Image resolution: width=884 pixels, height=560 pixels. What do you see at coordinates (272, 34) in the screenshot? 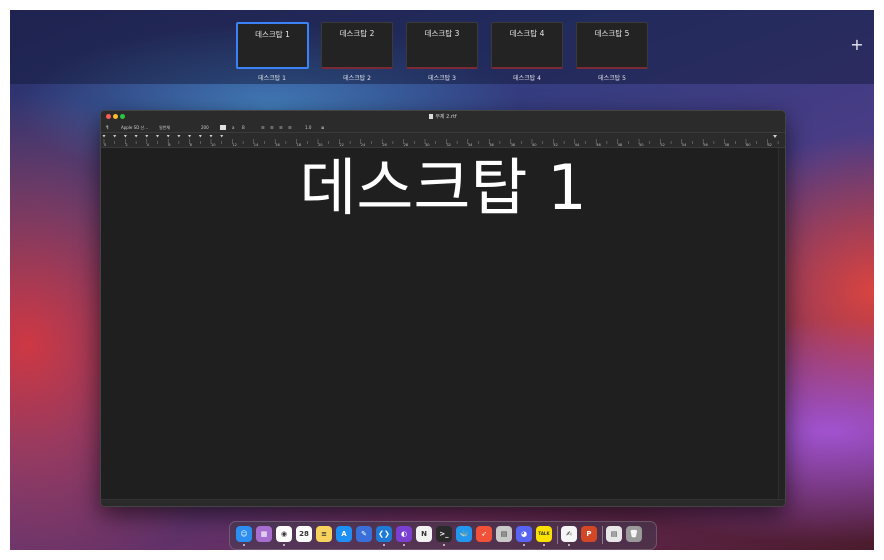
I see `space-thumbnail-title: 데스크탑 1` at bounding box center [272, 34].